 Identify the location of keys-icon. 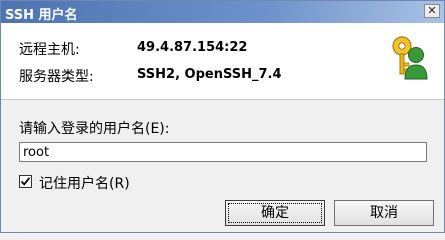
(408, 58).